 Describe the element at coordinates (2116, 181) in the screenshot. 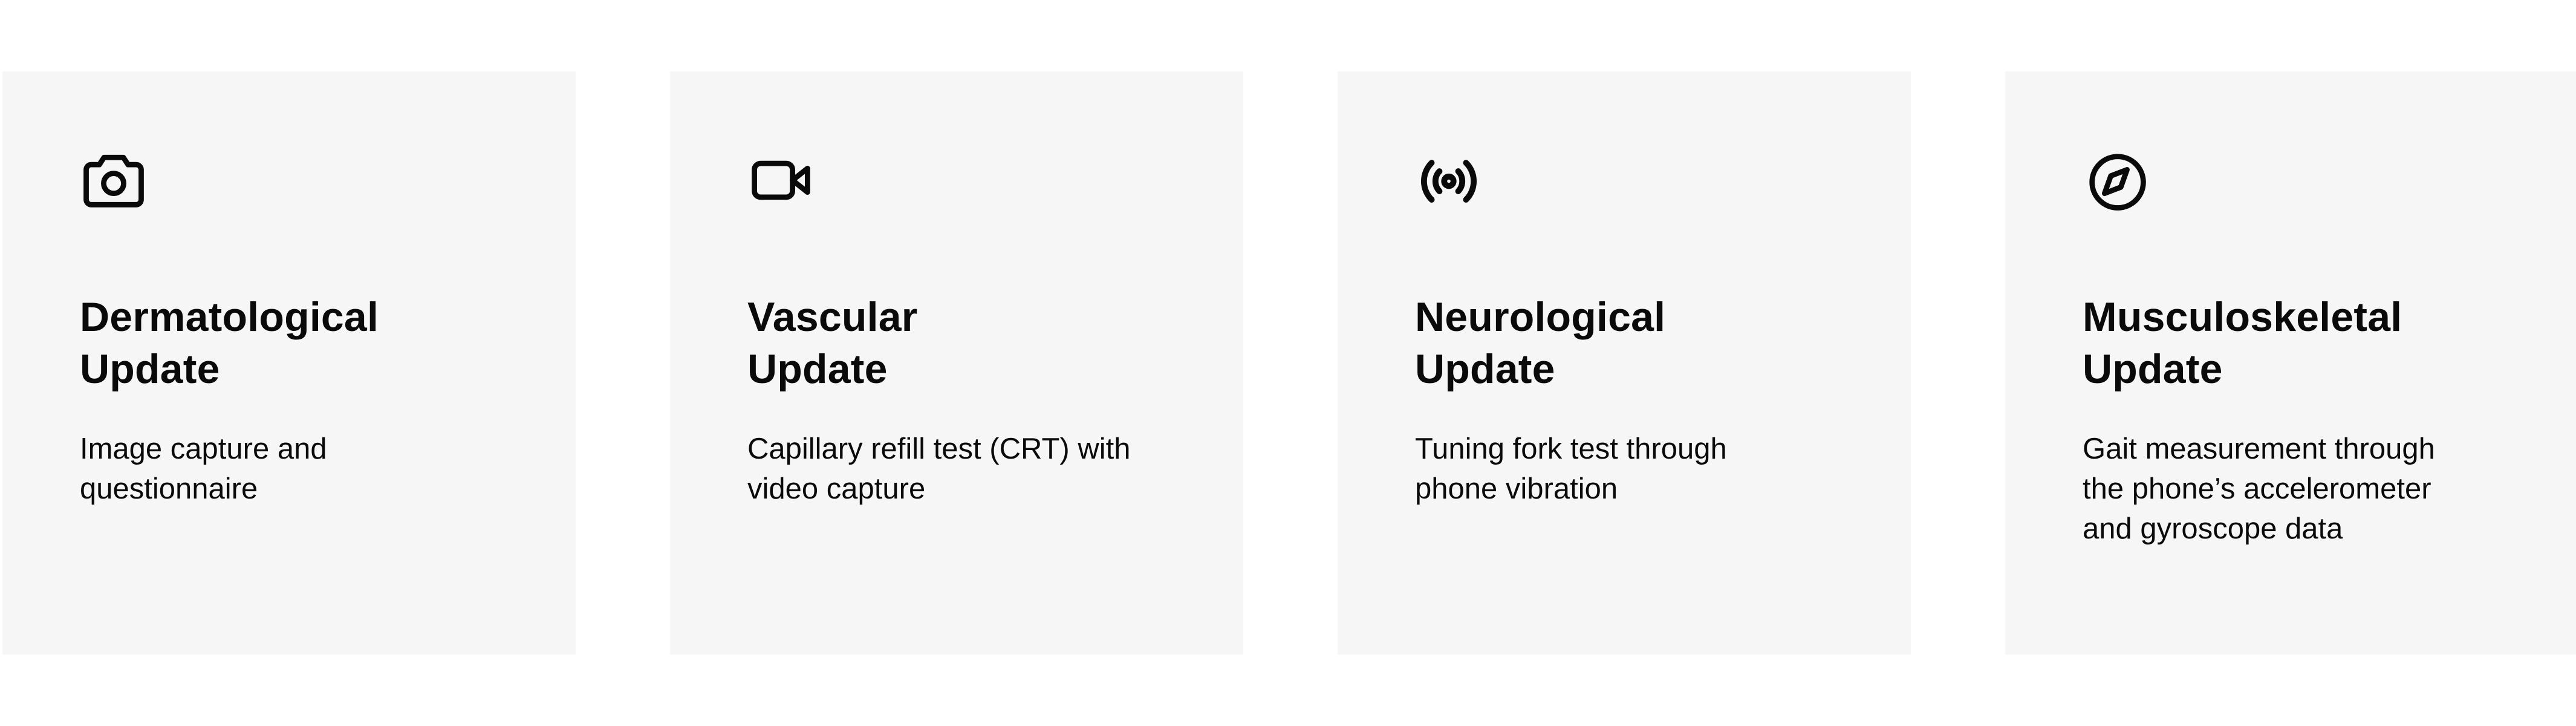

I see `compass-icon` at that location.